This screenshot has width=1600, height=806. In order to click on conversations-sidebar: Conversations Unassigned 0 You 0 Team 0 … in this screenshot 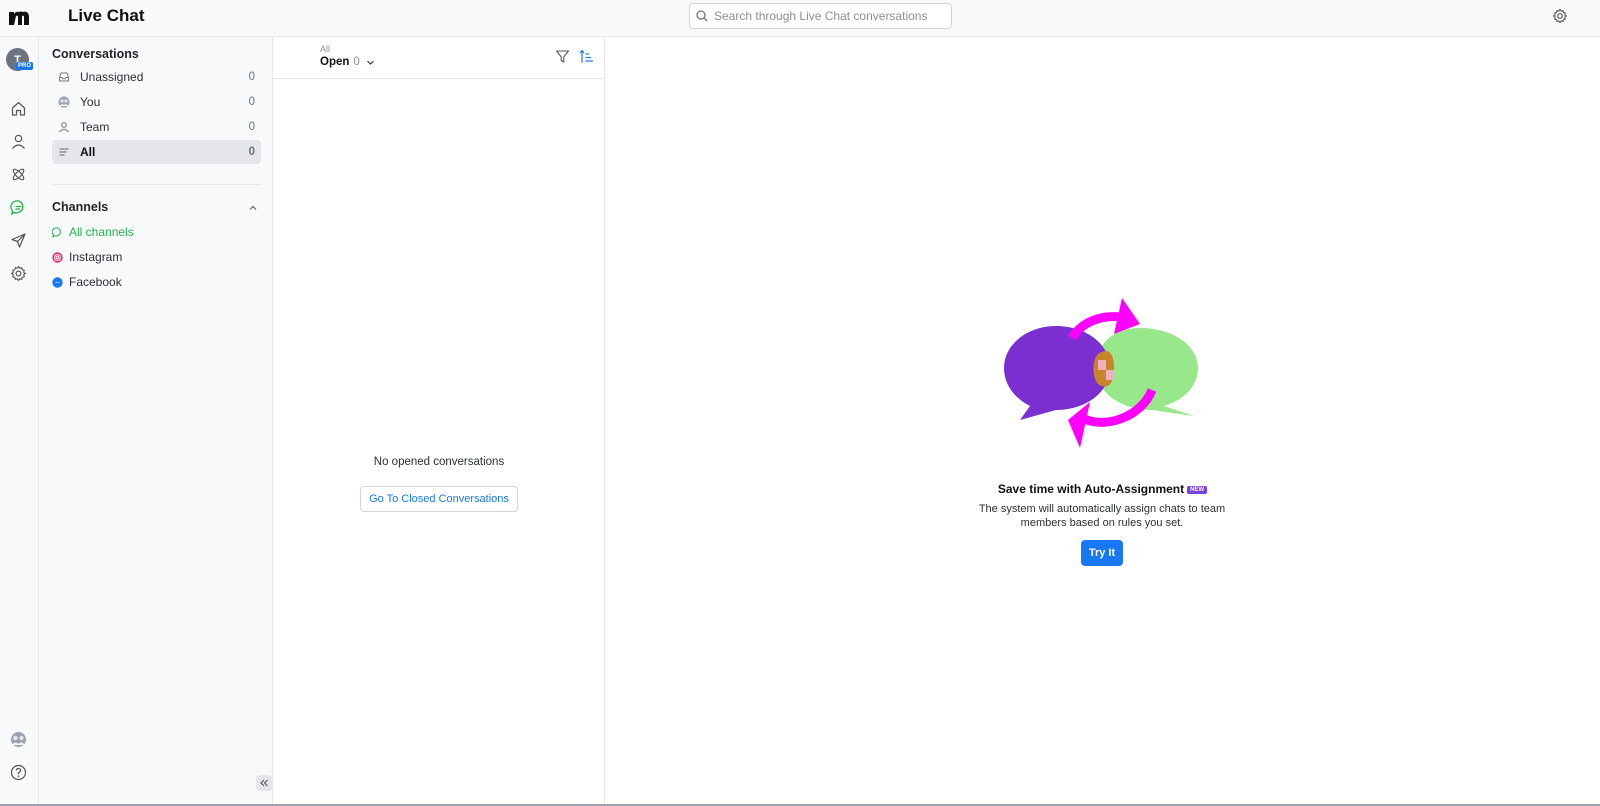, I will do `click(156, 421)`.